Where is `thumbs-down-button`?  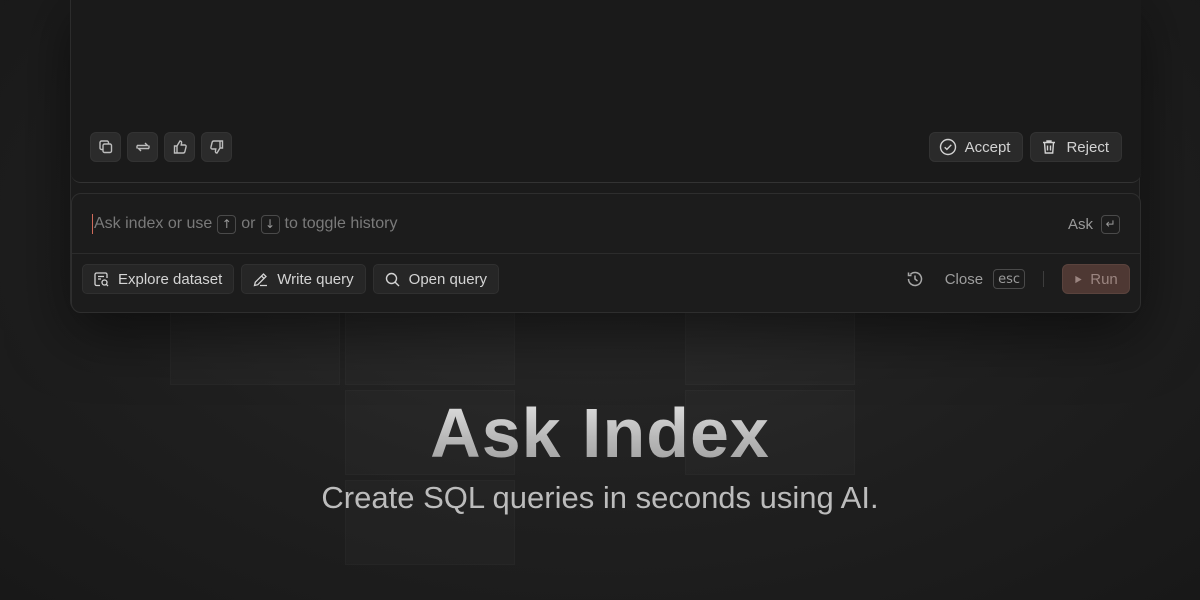
thumbs-down-button is located at coordinates (216, 147).